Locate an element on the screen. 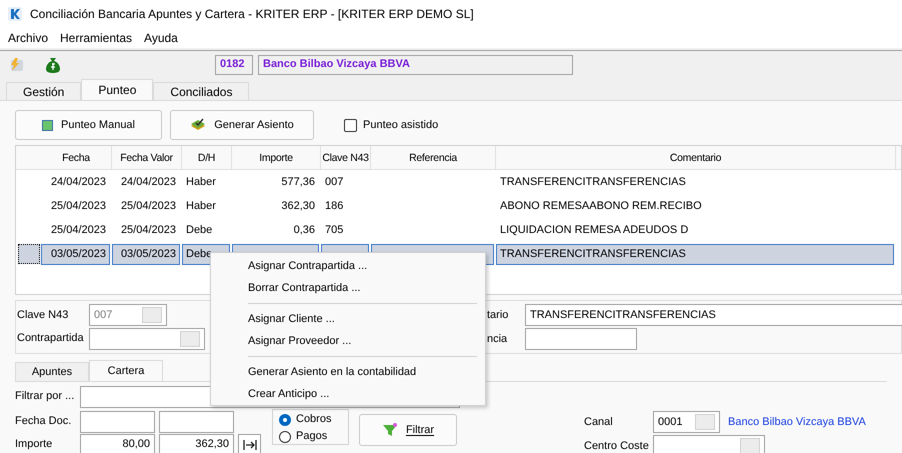 The image size is (902, 453). menu-item: Ayuda is located at coordinates (161, 38).